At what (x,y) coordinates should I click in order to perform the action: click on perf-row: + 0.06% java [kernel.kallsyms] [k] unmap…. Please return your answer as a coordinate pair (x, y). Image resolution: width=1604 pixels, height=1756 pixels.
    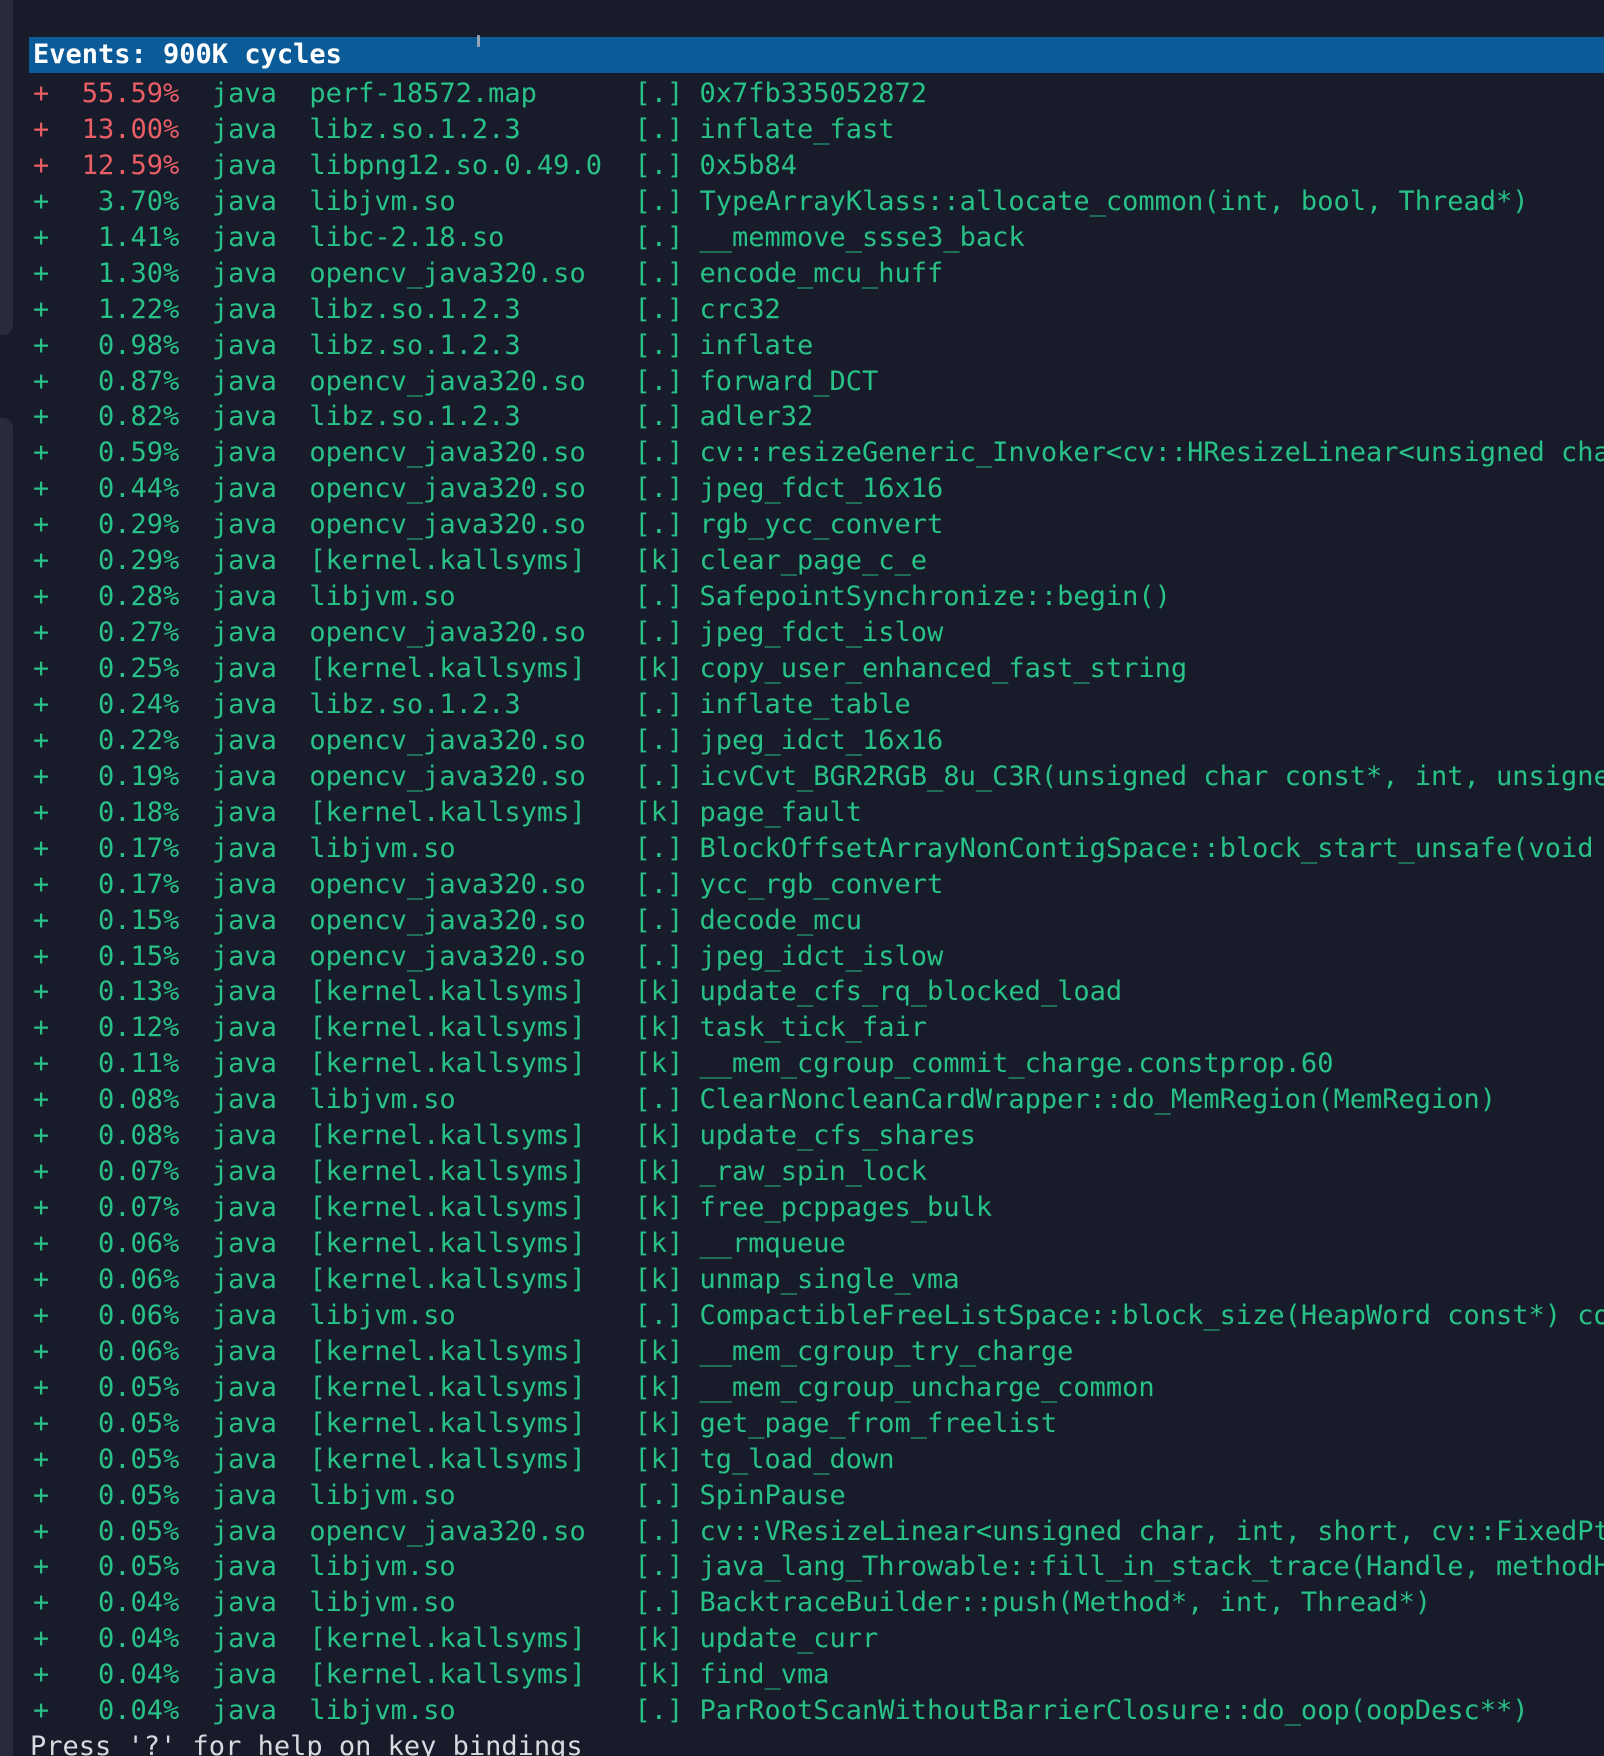
    Looking at the image, I should click on (818, 1280).